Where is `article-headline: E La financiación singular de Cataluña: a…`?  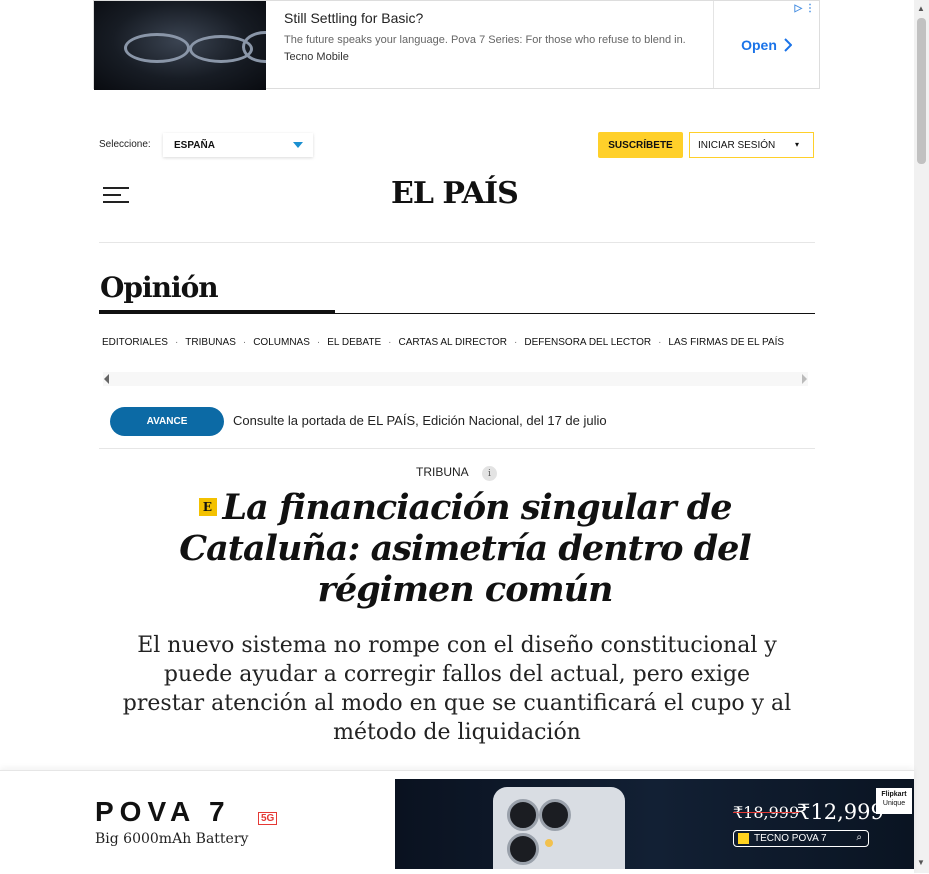 article-headline: E La financiación singular de Cataluña: a… is located at coordinates (465, 548).